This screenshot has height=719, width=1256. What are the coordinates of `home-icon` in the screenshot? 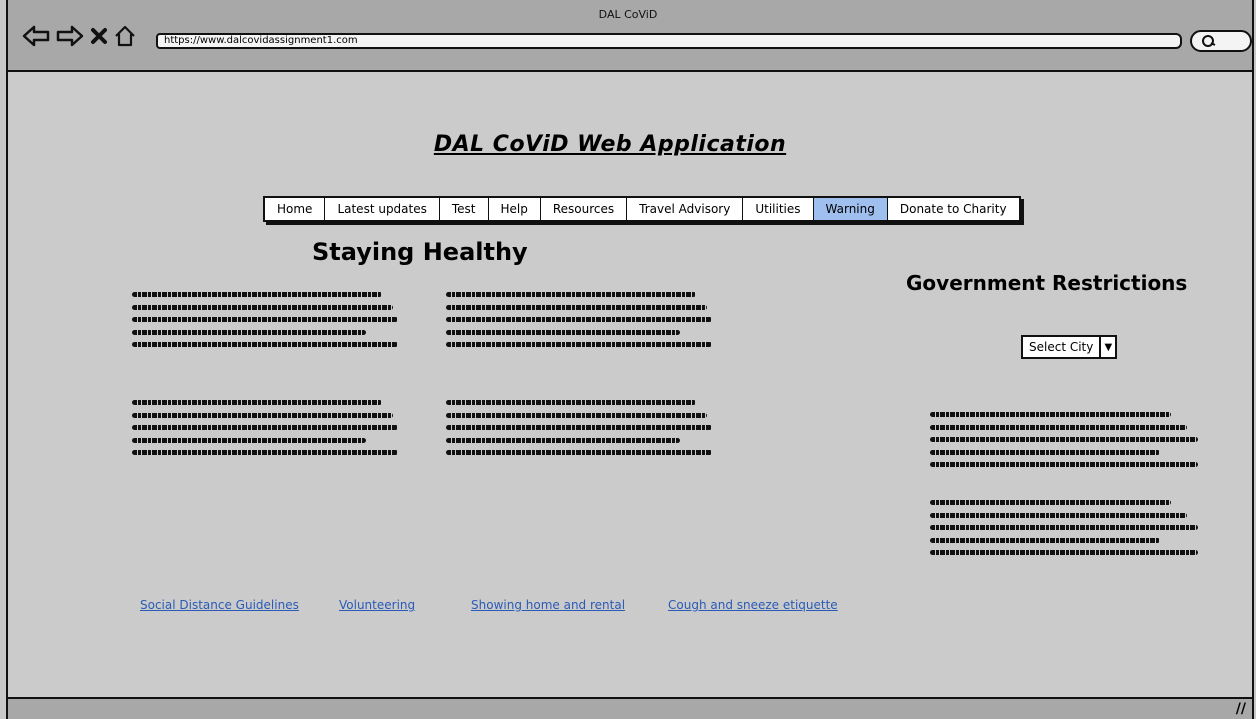 It's located at (125, 38).